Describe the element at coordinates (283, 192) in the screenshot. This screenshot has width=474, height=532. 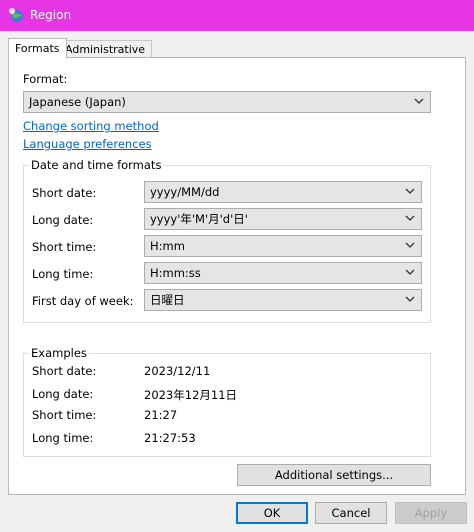
I see `short-date-dropdown: yyyy/MM/dd` at that location.